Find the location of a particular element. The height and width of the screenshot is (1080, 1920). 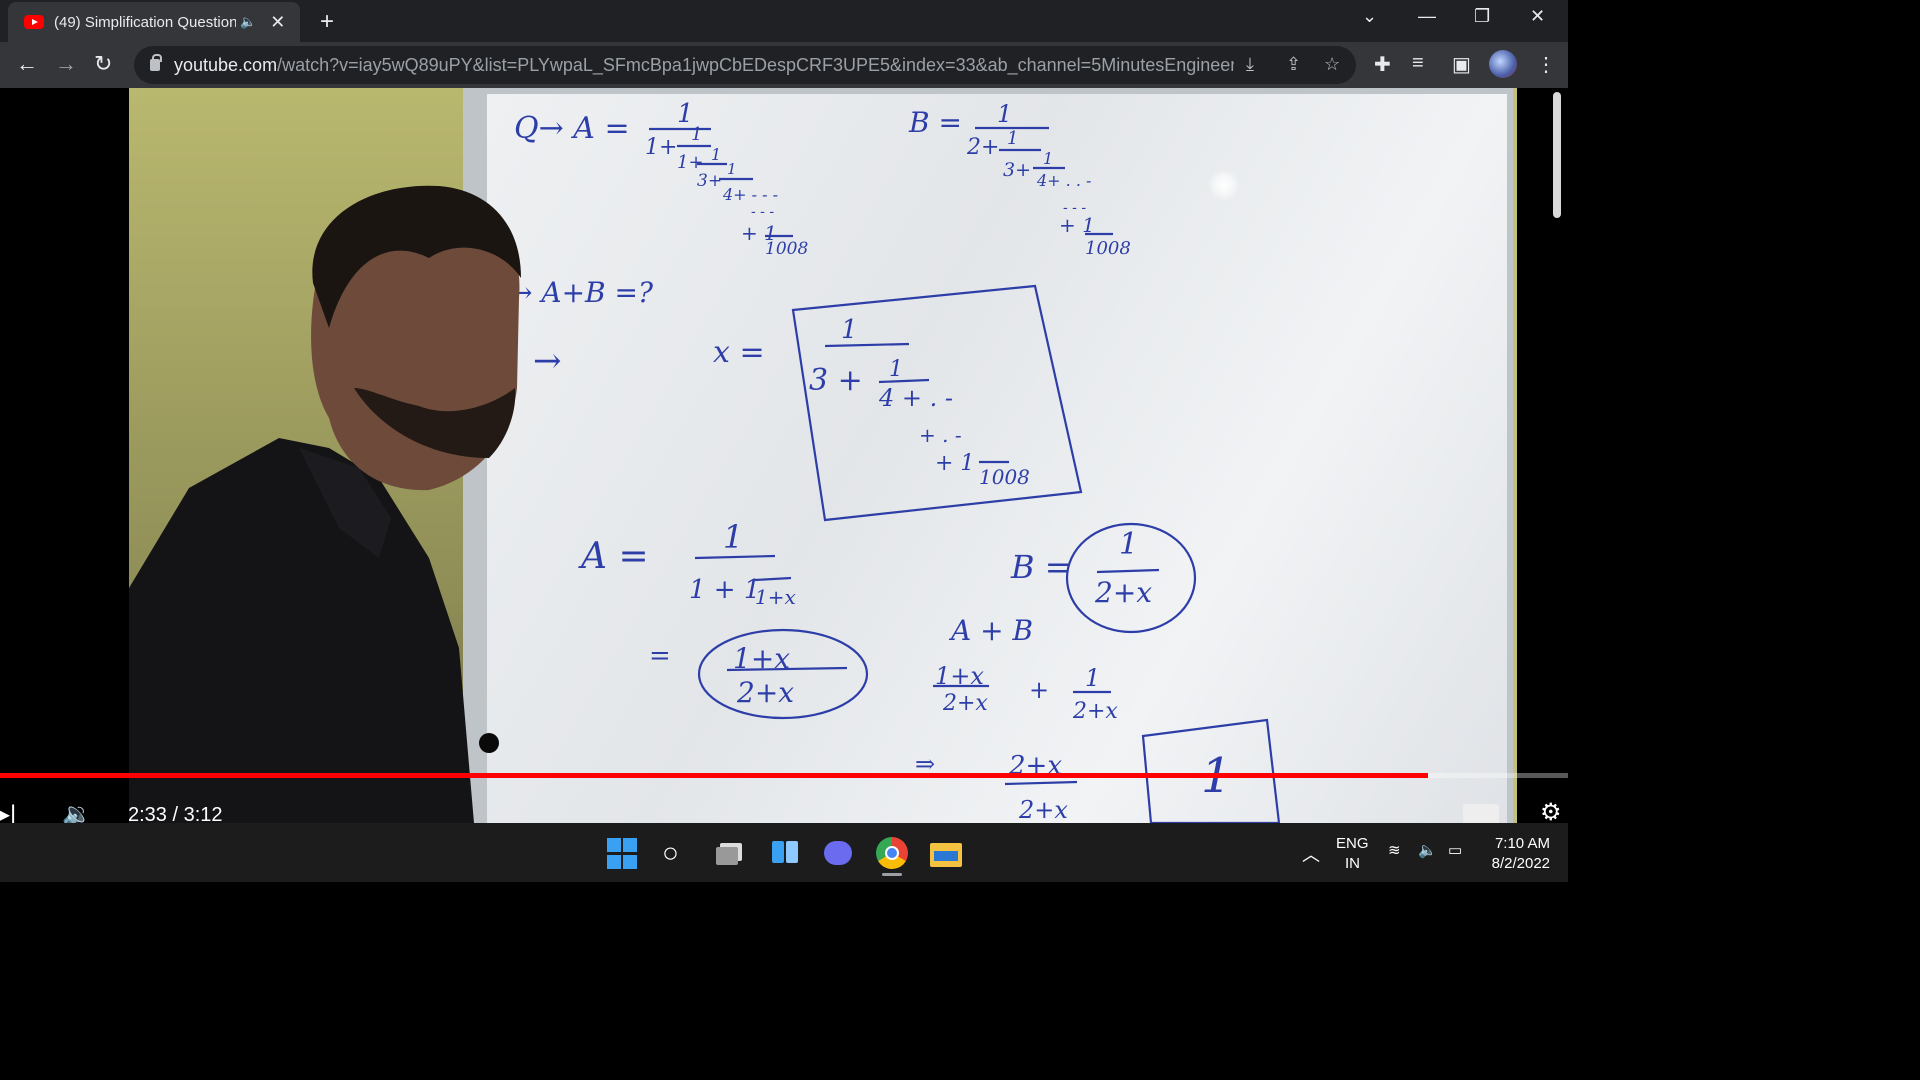

restore-button: ❐ is located at coordinates (1482, 16).